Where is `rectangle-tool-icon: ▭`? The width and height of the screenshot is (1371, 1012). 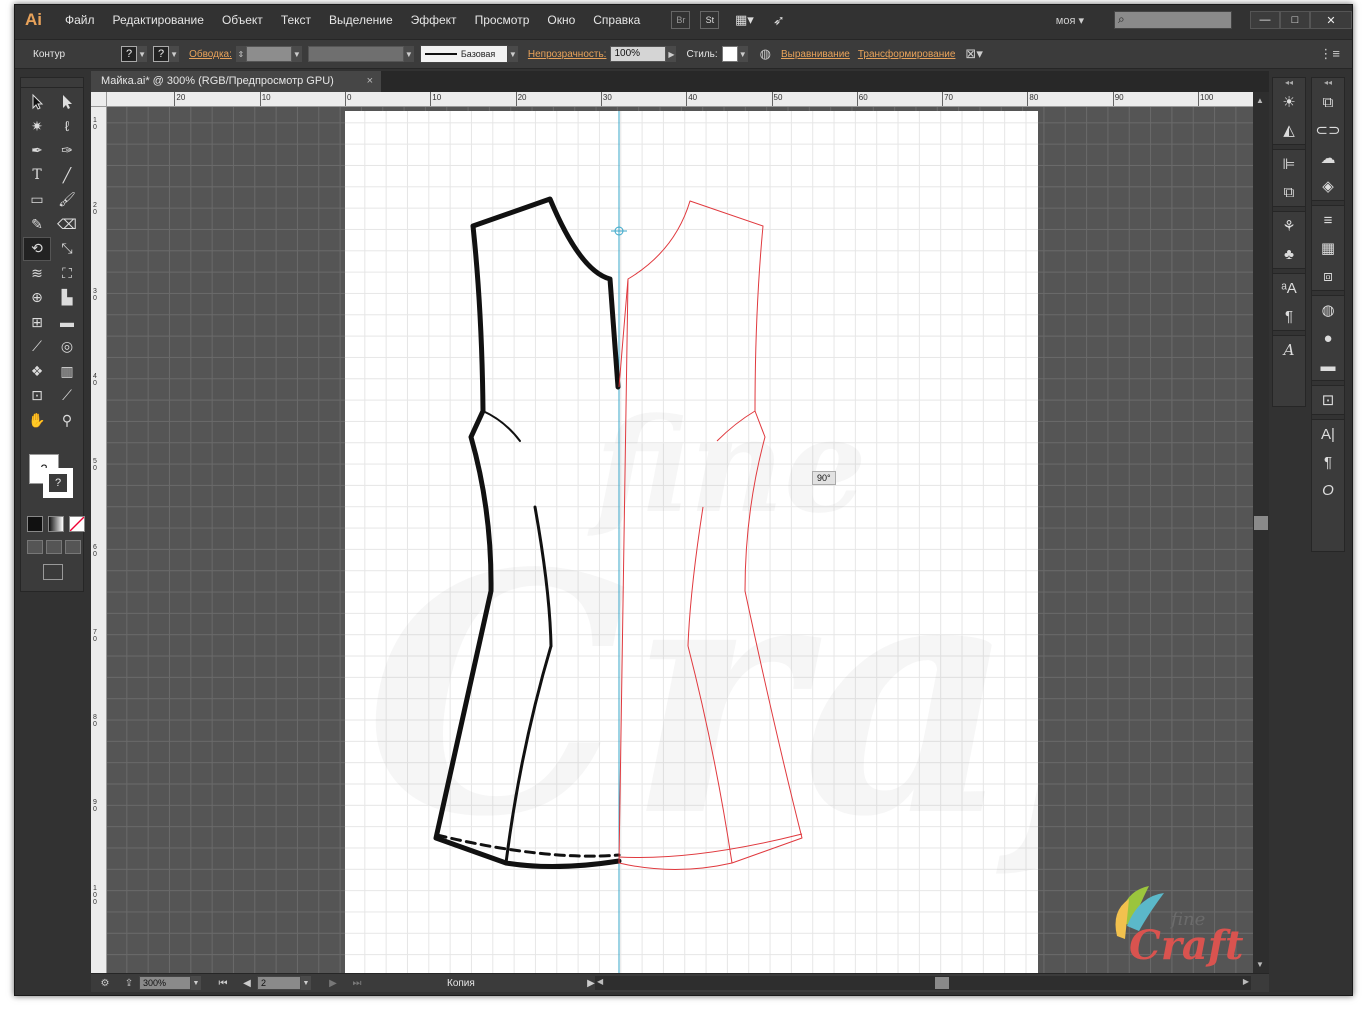 rectangle-tool-icon: ▭ is located at coordinates (37, 200).